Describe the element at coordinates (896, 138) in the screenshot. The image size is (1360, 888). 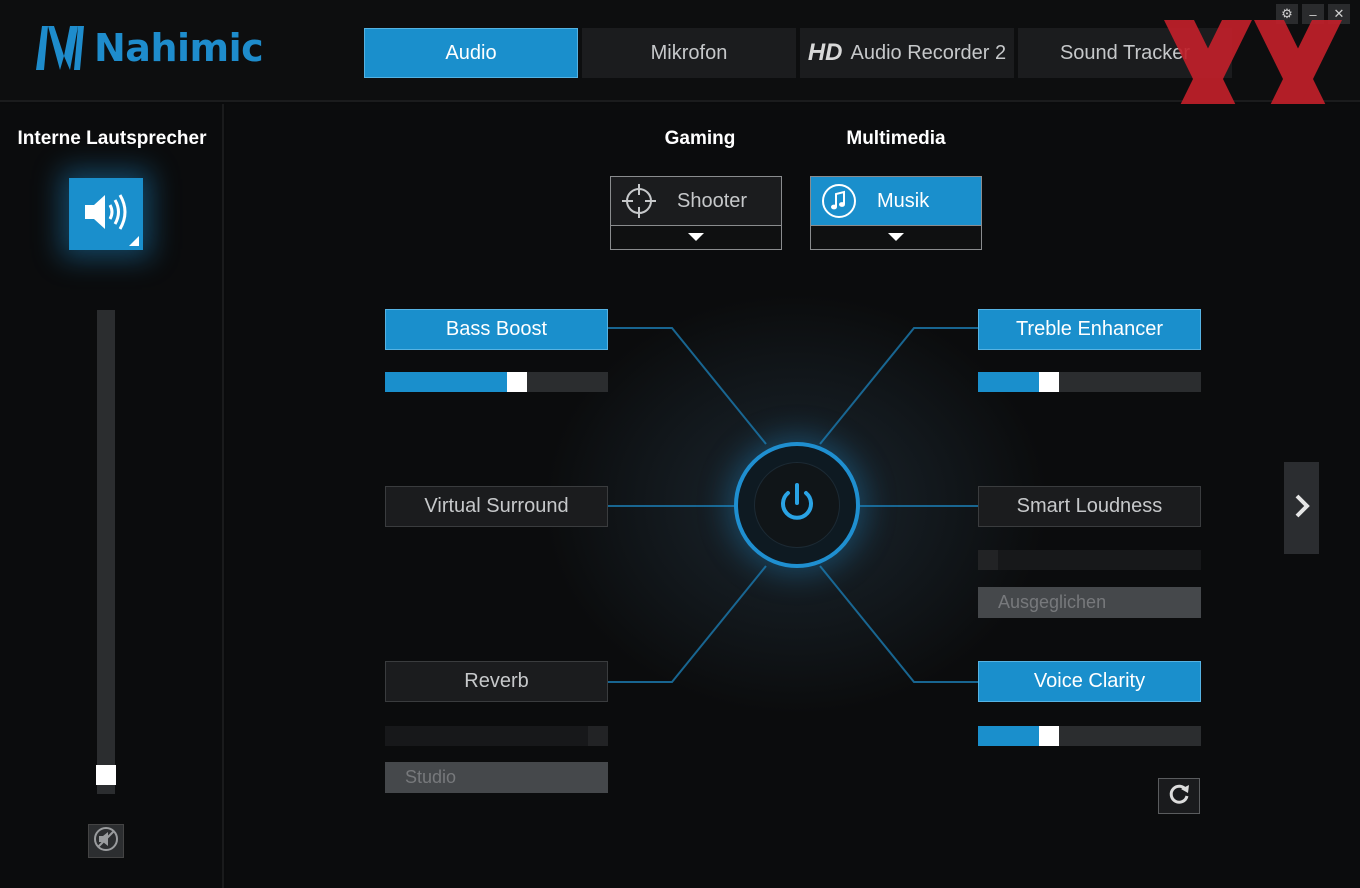
I see `multimedia-label: Multimedia` at that location.